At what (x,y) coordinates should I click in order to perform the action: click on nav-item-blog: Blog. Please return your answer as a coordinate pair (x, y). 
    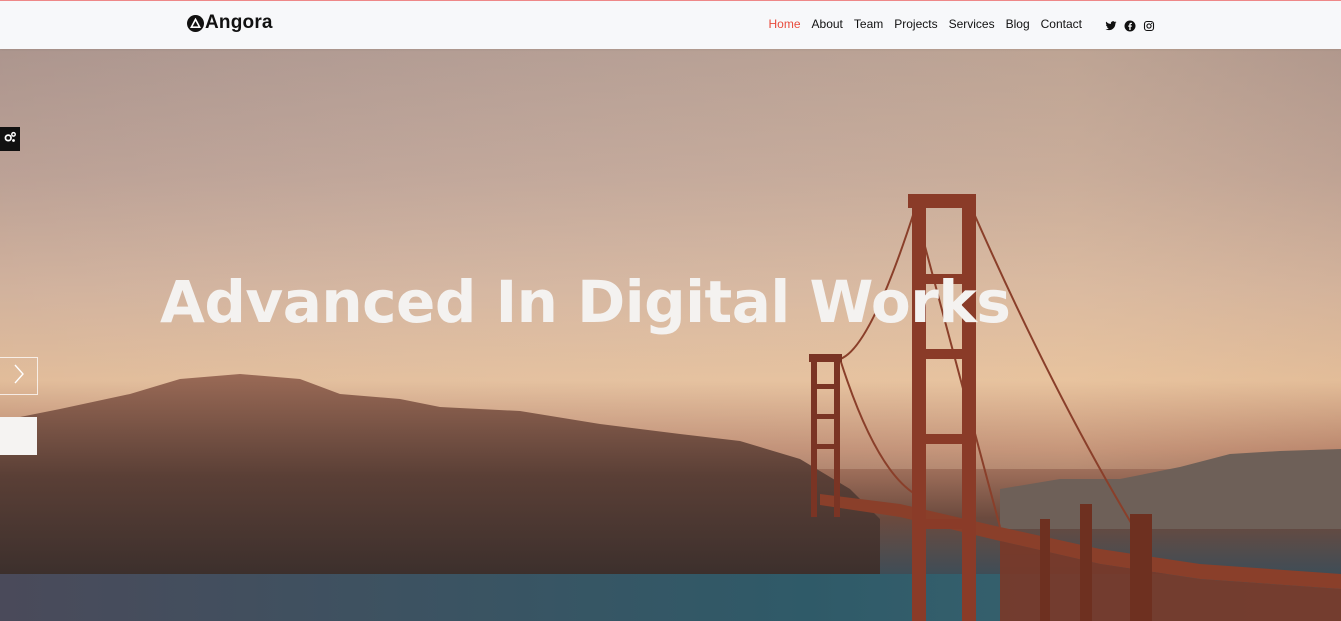
    Looking at the image, I should click on (1018, 24).